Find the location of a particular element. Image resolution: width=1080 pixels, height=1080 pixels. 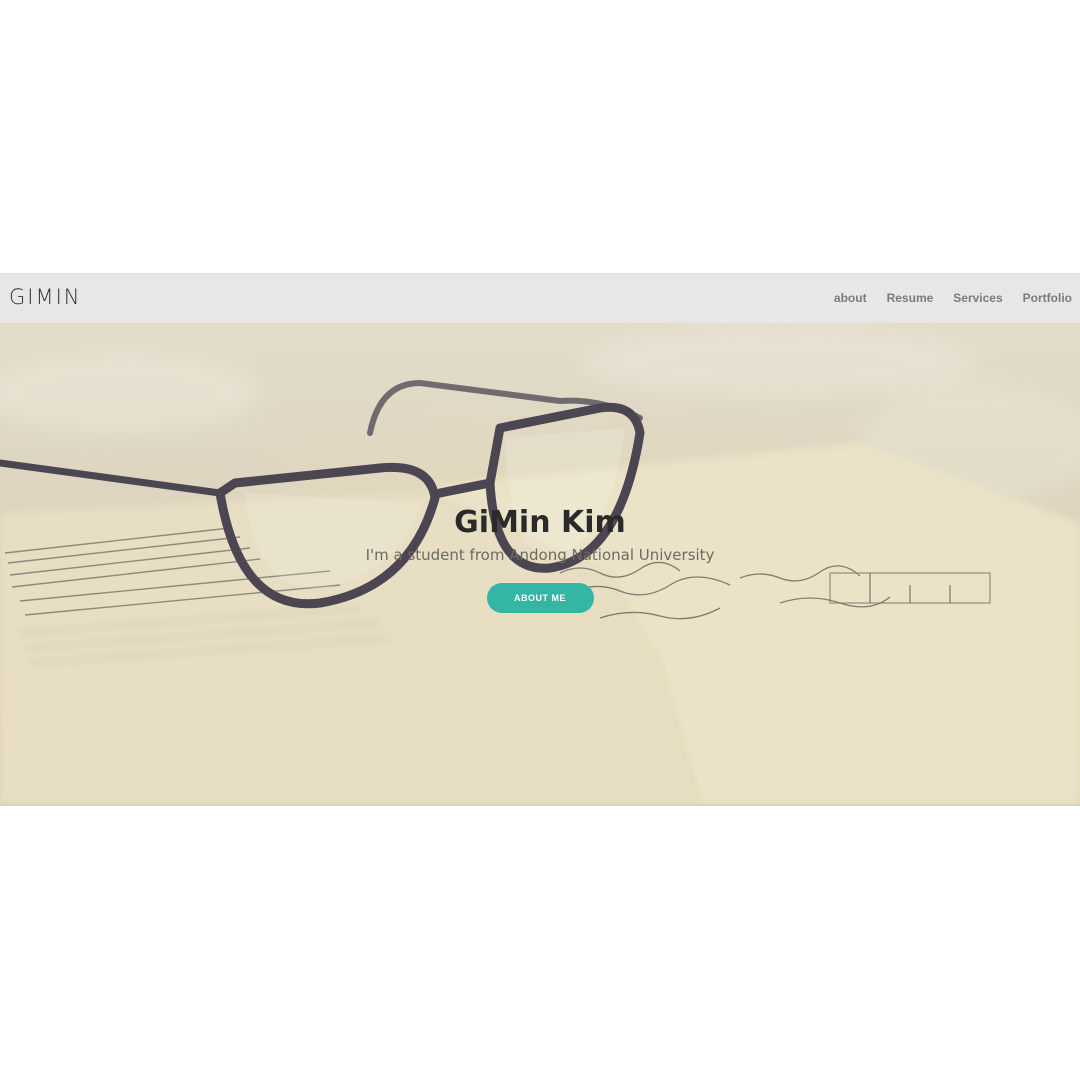

nav-link-services: Services is located at coordinates (977, 298).